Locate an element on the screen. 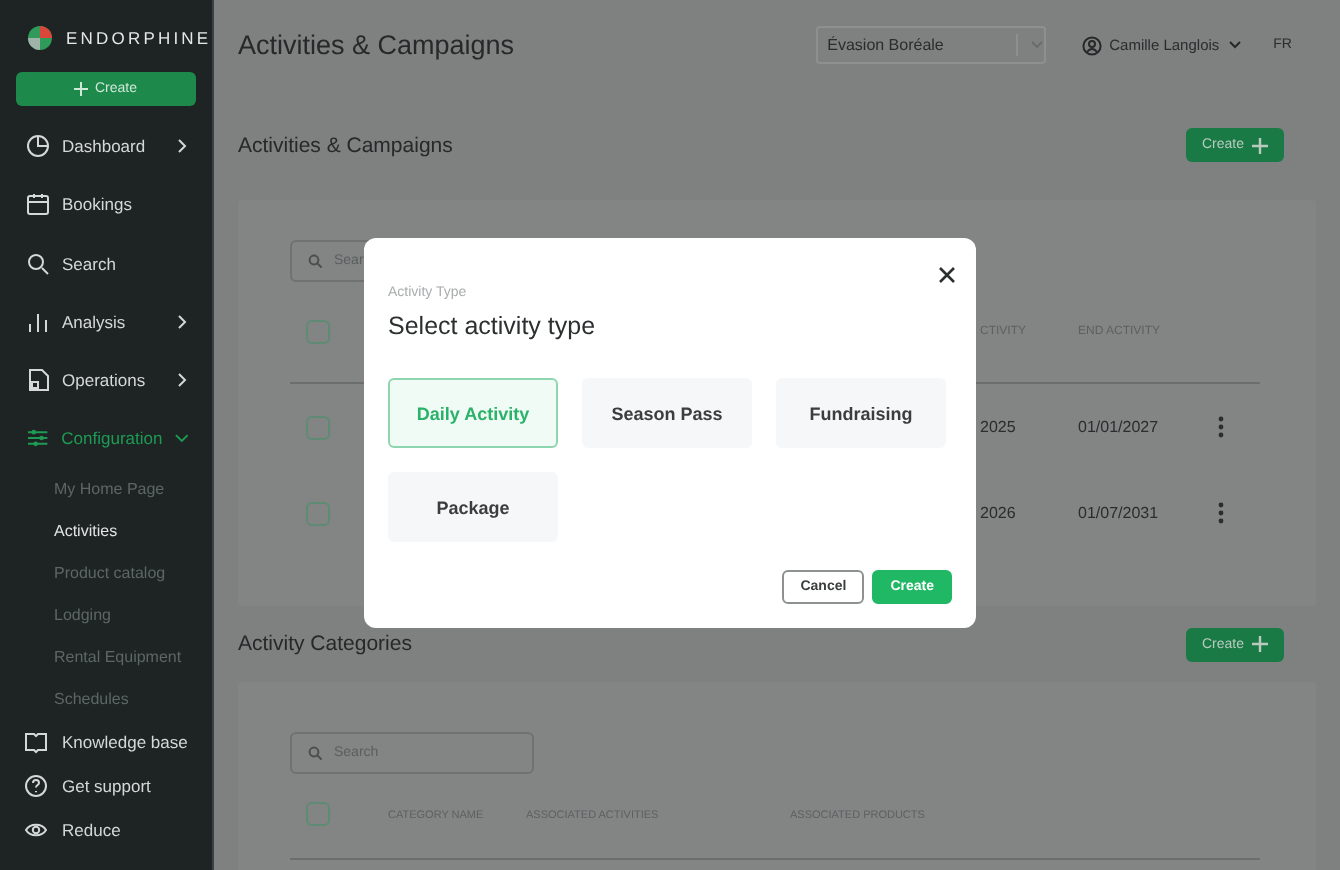 This screenshot has height=870, width=1340. book-icon is located at coordinates (36, 742).